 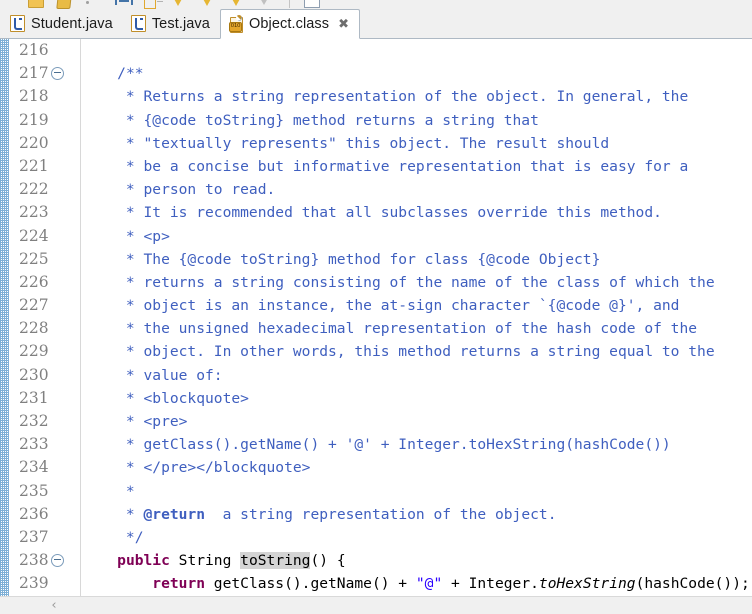 I want to click on editor-tab-test-java: Test.java, so click(x=171, y=23).